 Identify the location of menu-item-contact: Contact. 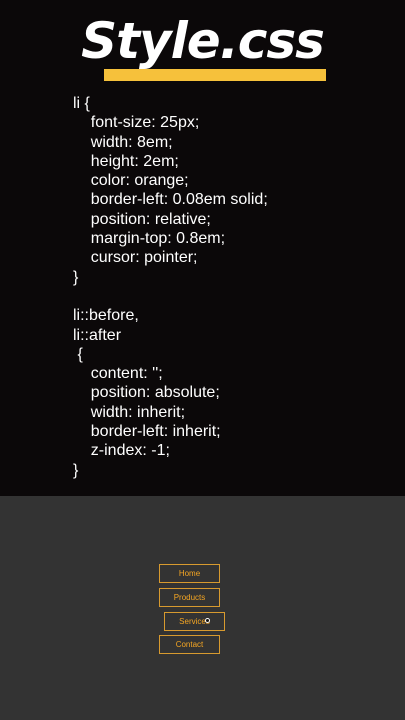
(189, 645).